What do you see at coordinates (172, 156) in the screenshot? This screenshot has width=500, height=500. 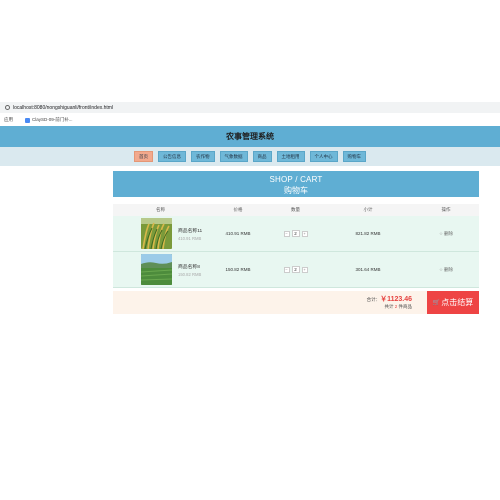 I see `nav-item-announcements: 公告信息` at bounding box center [172, 156].